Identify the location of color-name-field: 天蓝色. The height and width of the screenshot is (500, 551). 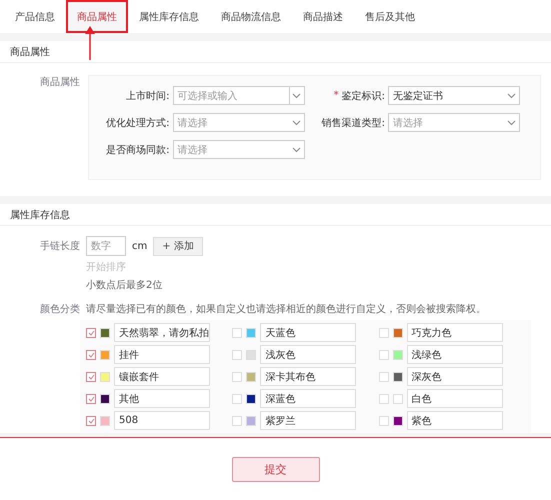
(308, 332).